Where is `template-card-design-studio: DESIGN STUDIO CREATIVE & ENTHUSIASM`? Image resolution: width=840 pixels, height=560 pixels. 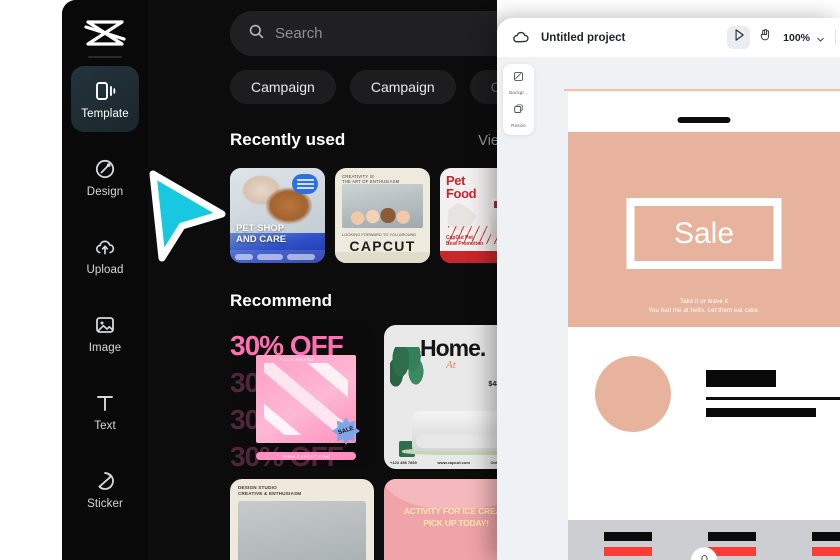 template-card-design-studio: DESIGN STUDIO CREATIVE & ENTHUSIASM is located at coordinates (302, 519).